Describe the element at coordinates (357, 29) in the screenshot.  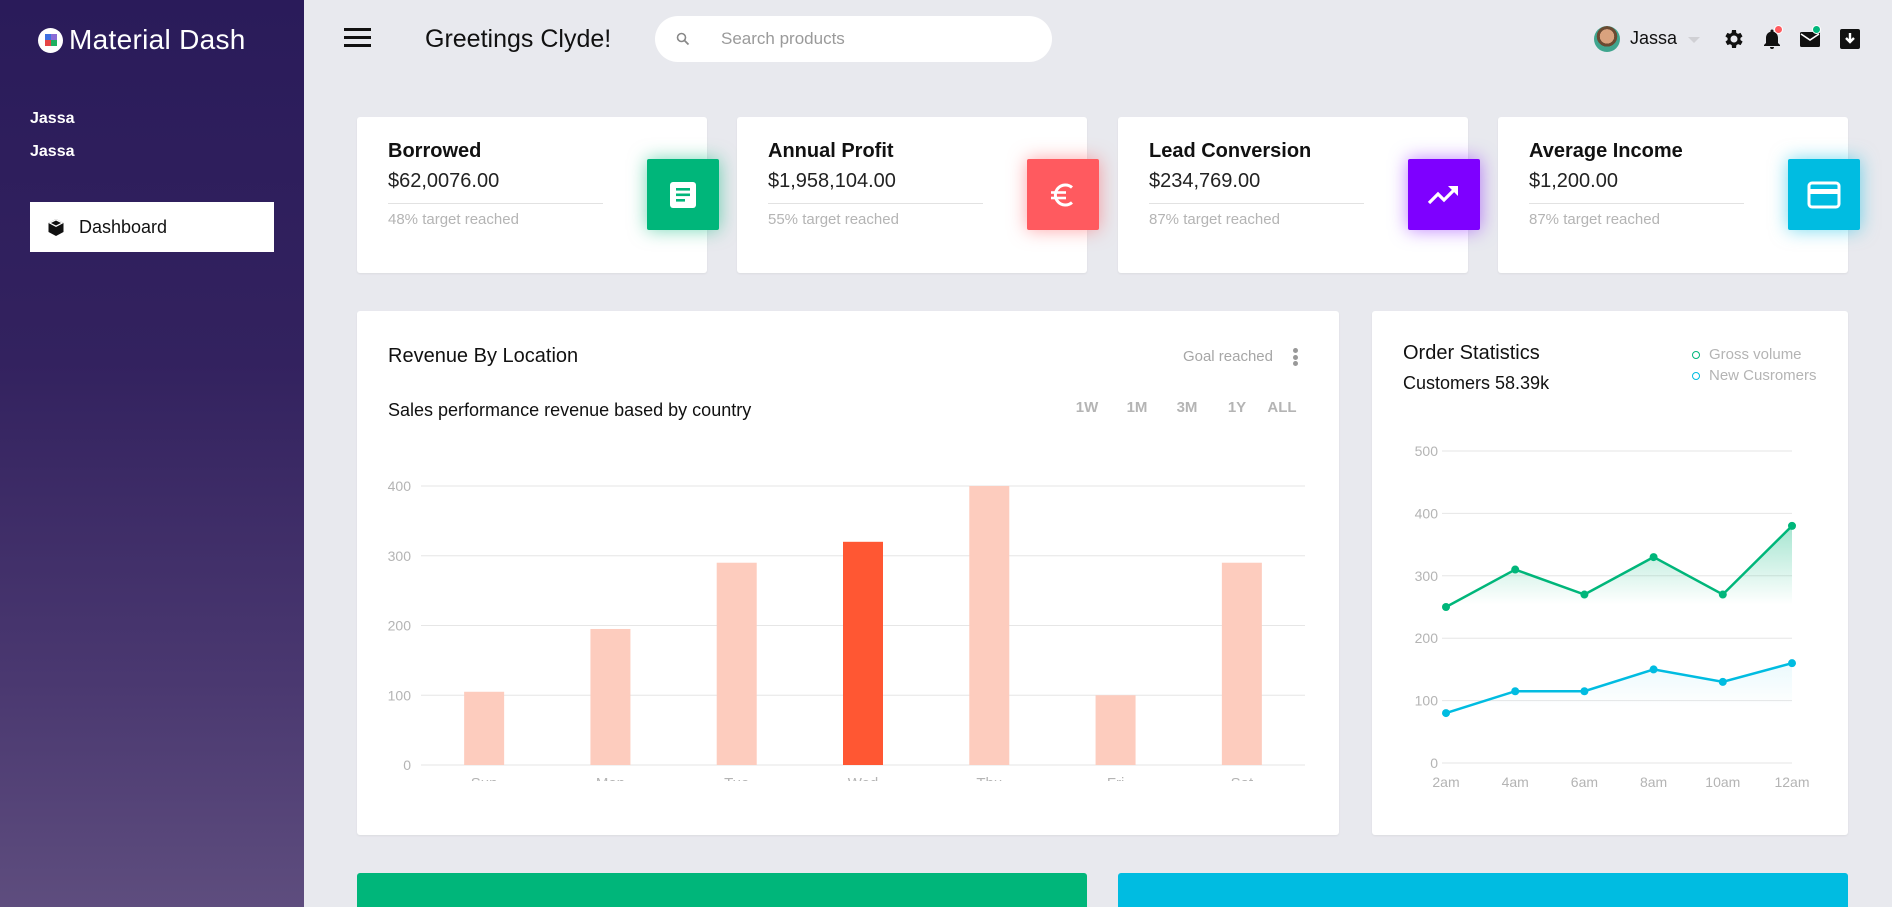
I see `hamburger-icon` at that location.